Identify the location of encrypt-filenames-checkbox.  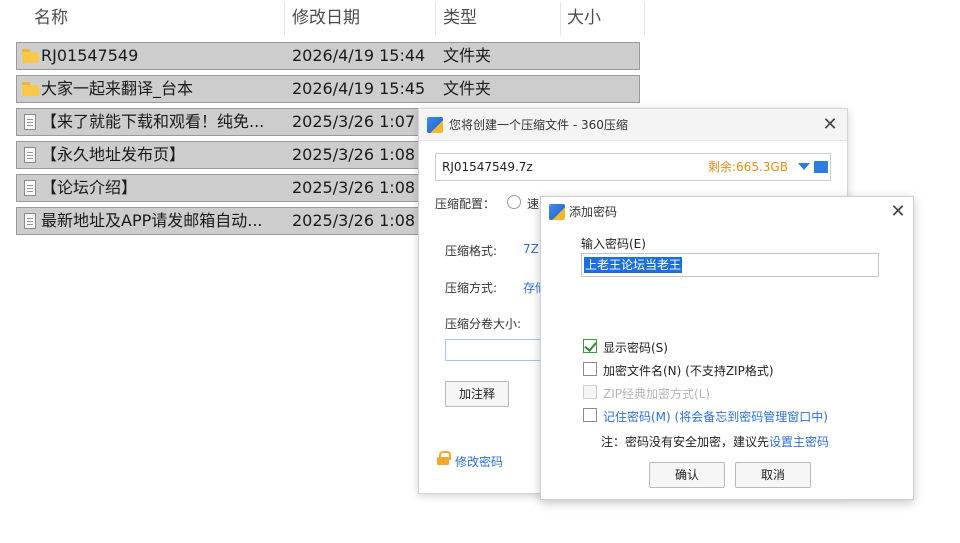
(590, 369).